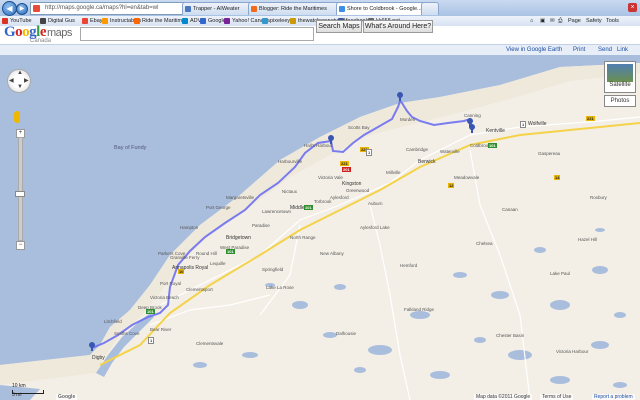 The image size is (640, 400). Describe the element at coordinates (588, 239) in the screenshot. I see `place-label: Hazel Hill` at that location.